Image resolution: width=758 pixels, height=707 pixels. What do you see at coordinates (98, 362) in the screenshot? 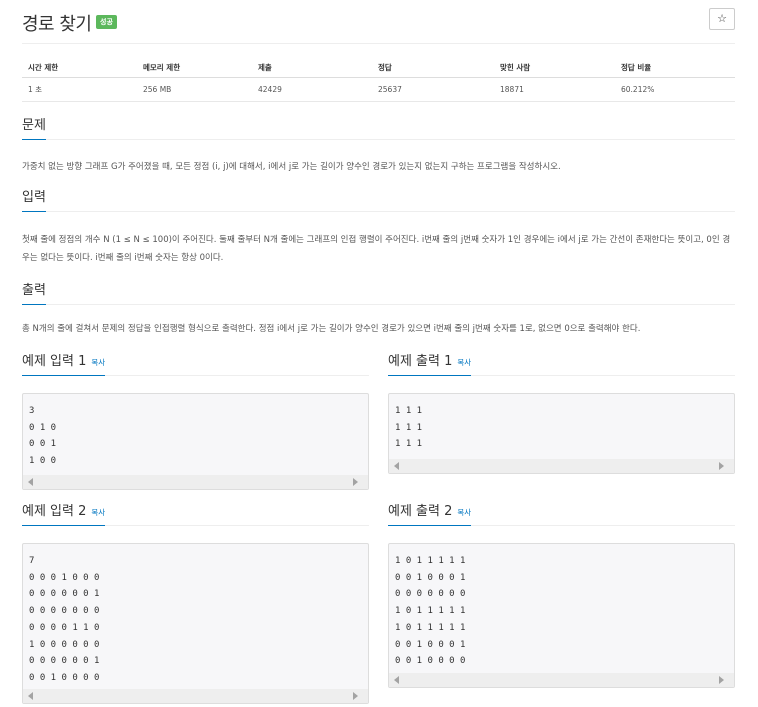
I see `copy-sample-input-1-button: 복사` at bounding box center [98, 362].